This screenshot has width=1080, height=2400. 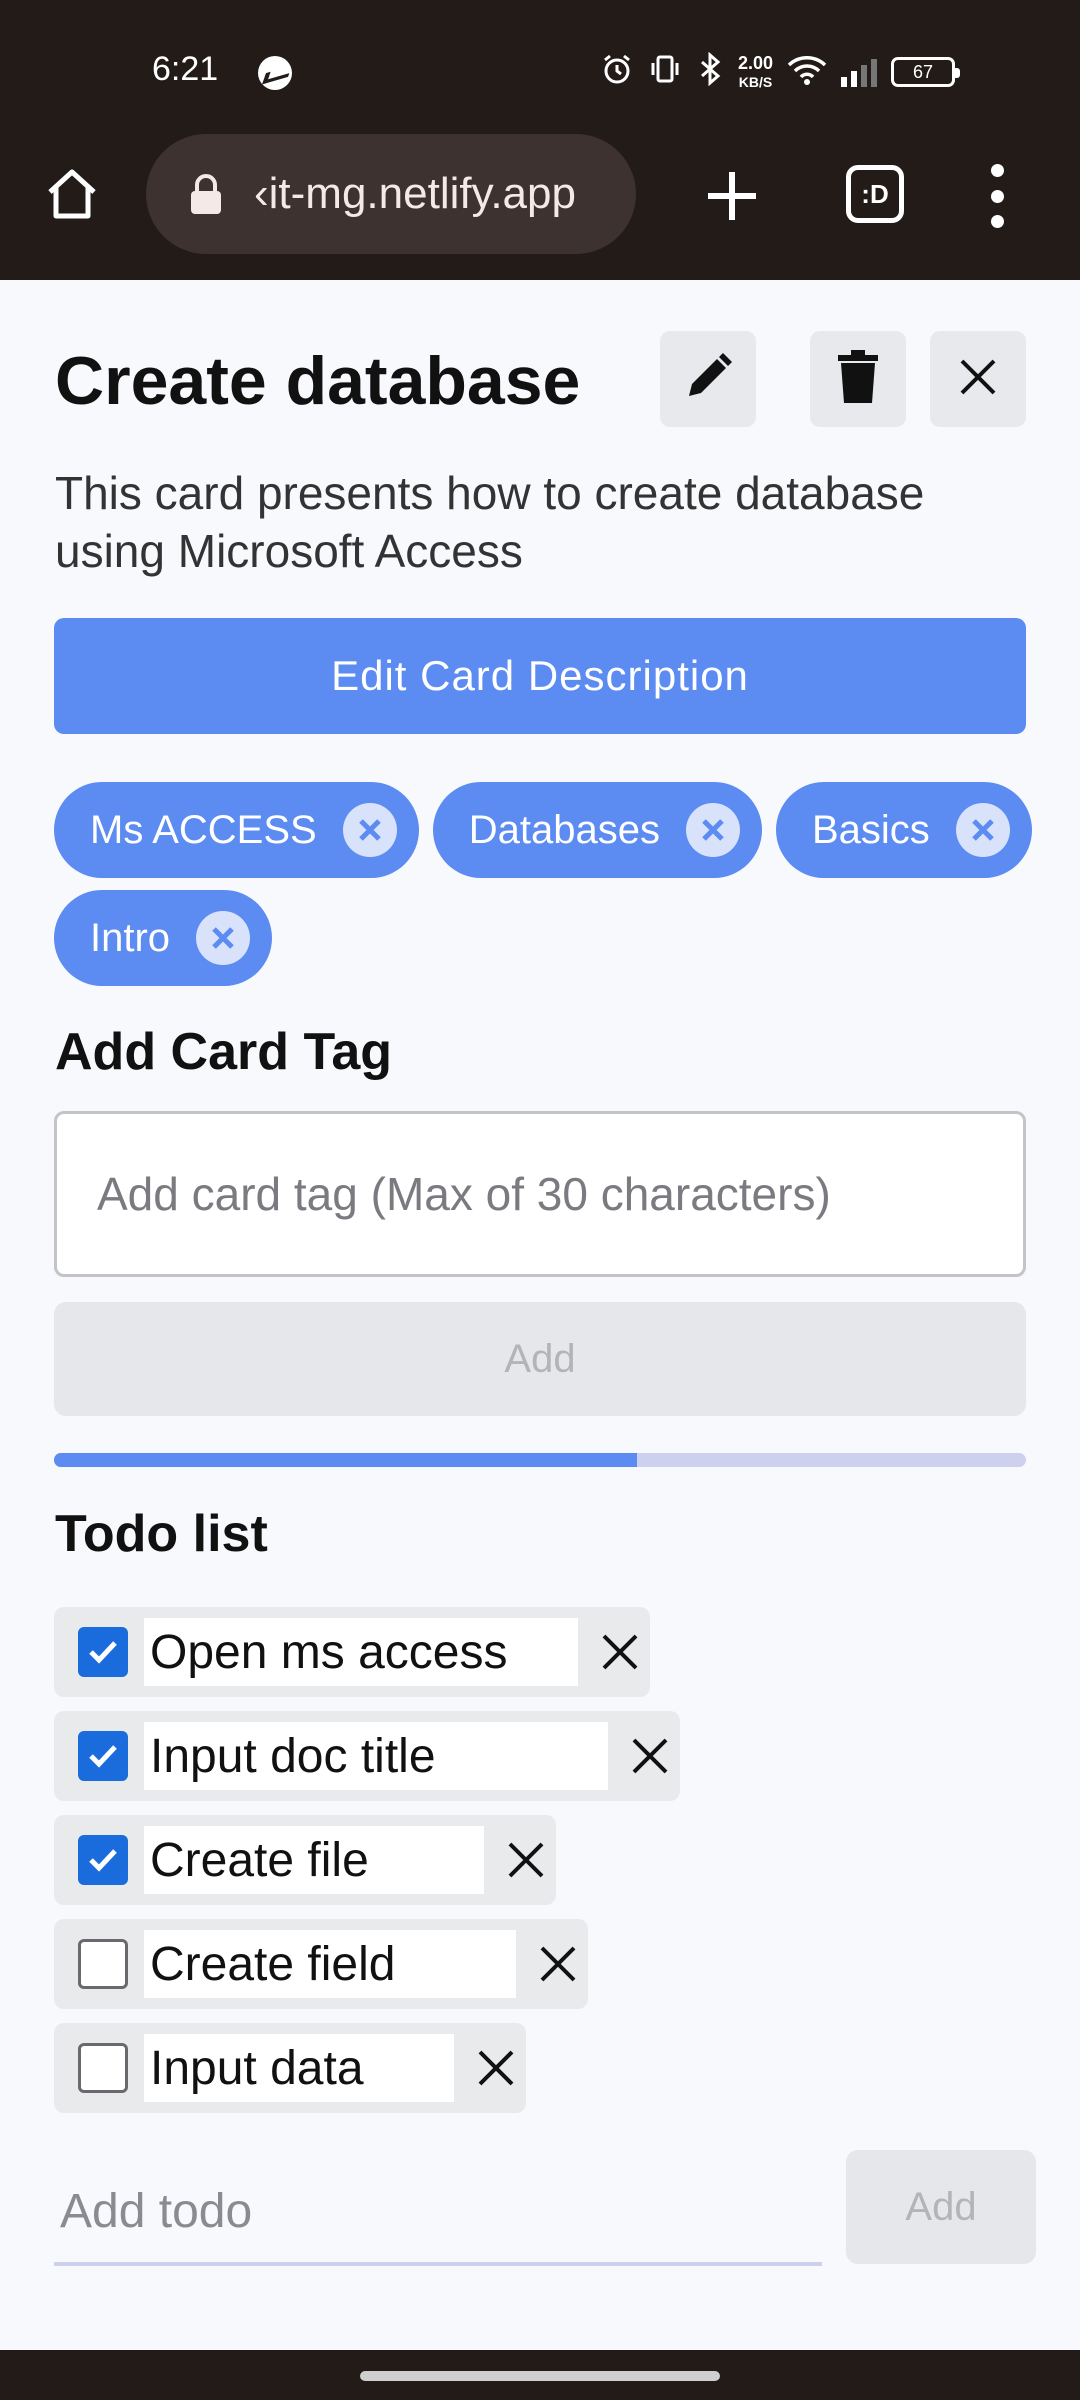 I want to click on status-time: 6:21, so click(x=185, y=69).